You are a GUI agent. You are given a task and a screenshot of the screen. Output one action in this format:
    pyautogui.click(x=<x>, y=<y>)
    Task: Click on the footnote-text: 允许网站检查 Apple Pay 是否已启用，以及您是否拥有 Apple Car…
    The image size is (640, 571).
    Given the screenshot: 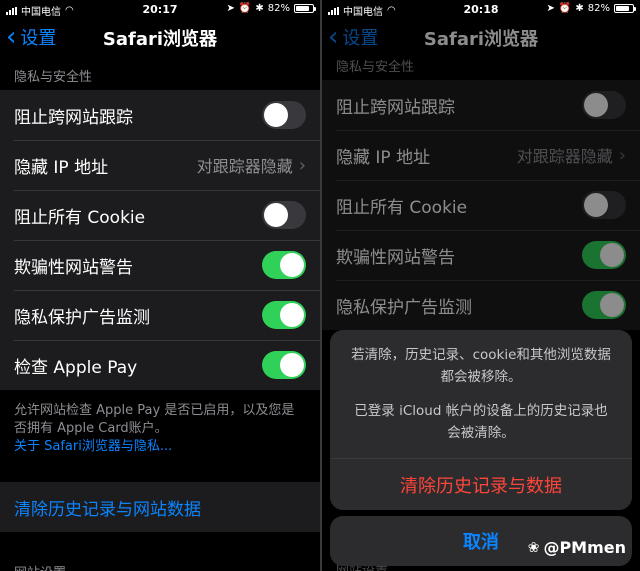 What is the action you would take?
    pyautogui.click(x=154, y=419)
    